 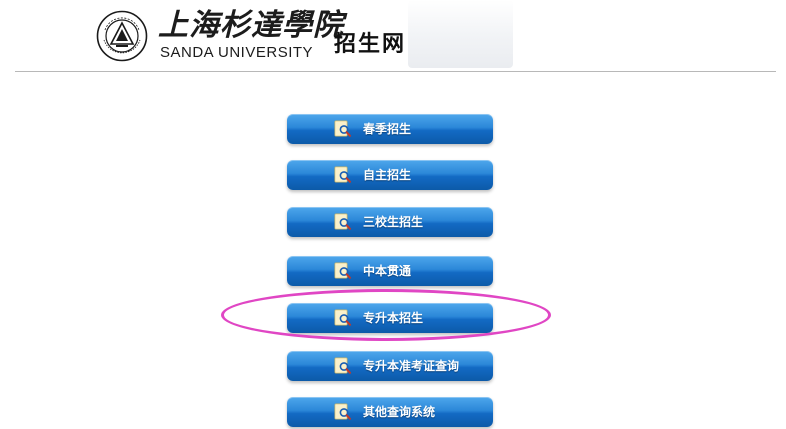 I want to click on menu-button-other-query-systems: 其他查询系统, so click(x=390, y=412).